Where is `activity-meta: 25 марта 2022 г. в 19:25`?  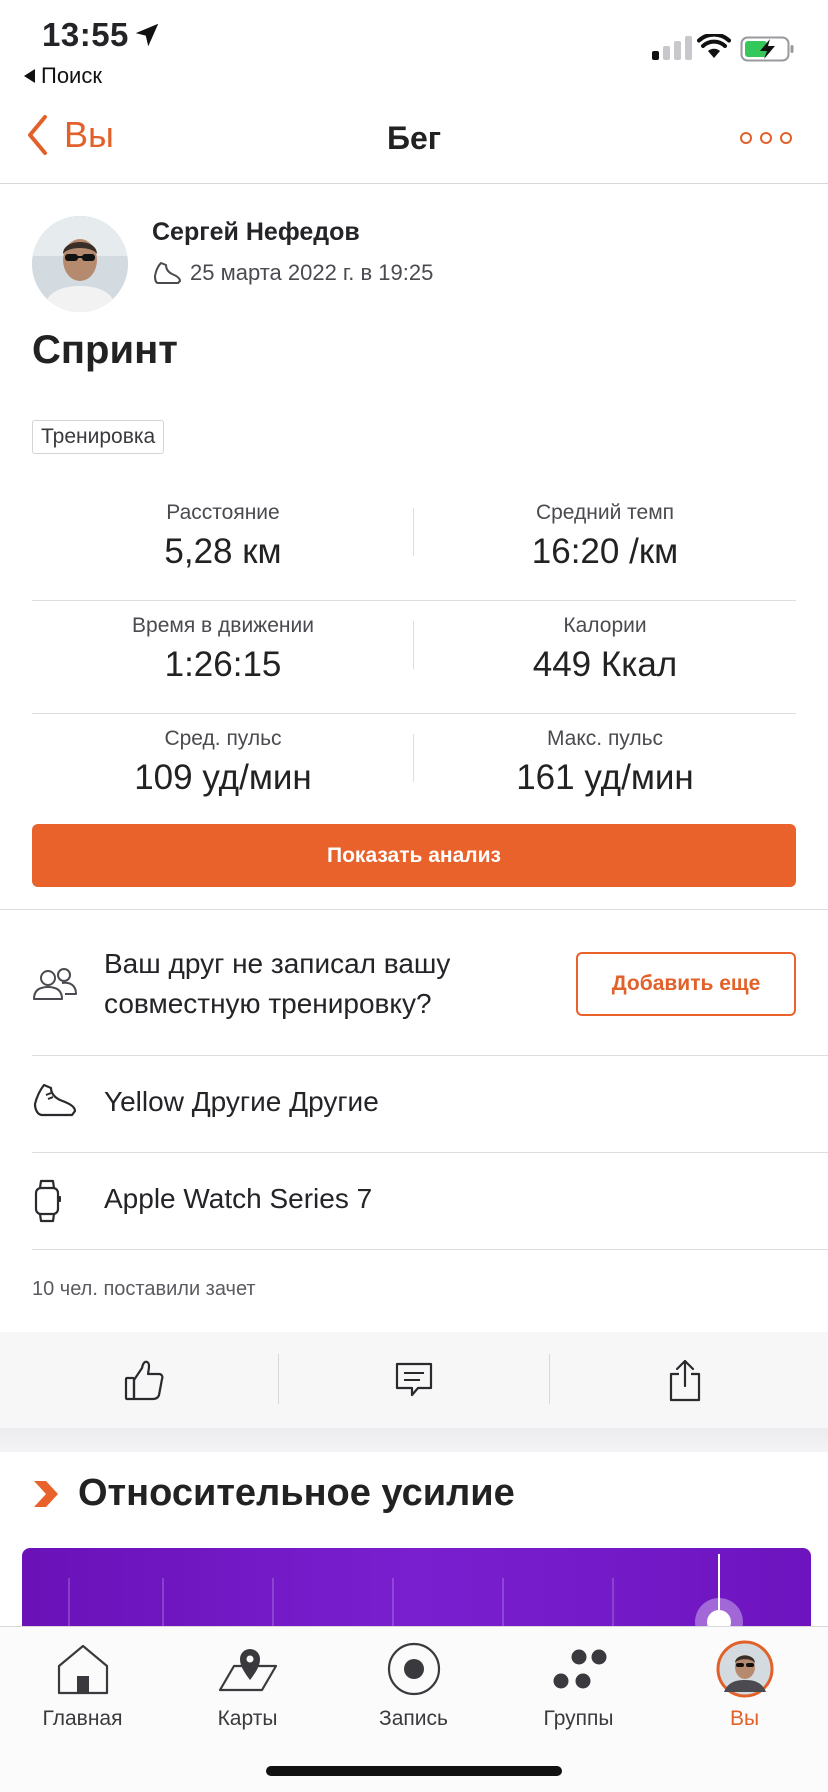 activity-meta: 25 марта 2022 г. в 19:25 is located at coordinates (292, 273).